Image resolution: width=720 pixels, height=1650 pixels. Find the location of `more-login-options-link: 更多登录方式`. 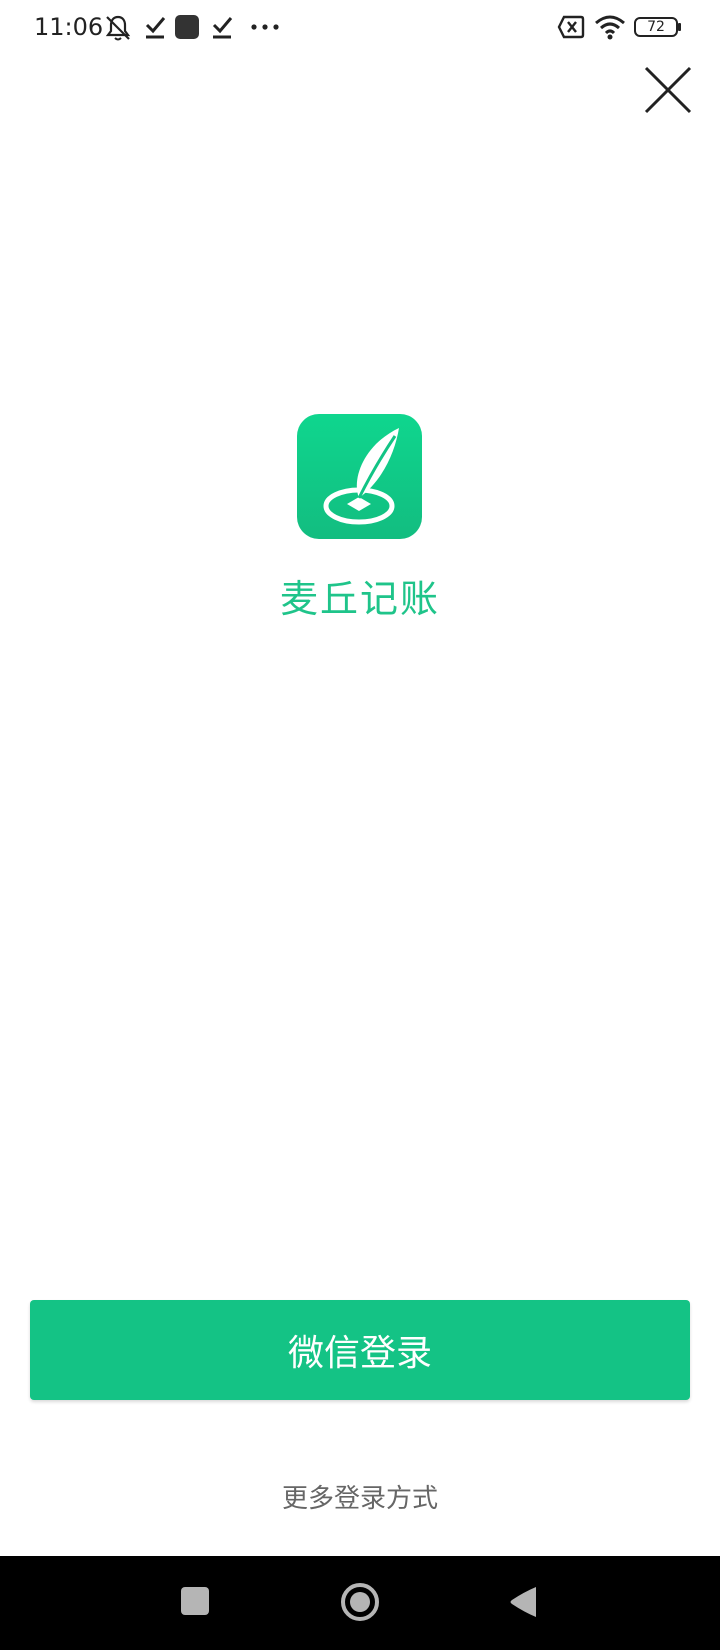

more-login-options-link: 更多登录方式 is located at coordinates (360, 1496).